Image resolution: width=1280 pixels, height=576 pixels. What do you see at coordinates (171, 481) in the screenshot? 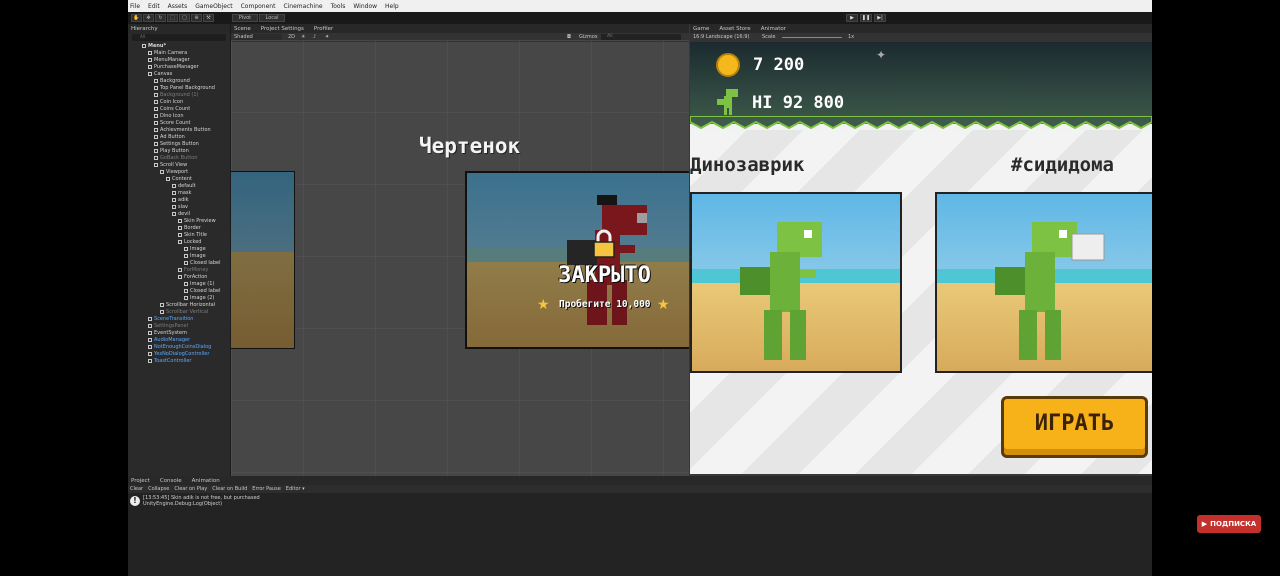
I see `tab-console: Console` at bounding box center [171, 481].